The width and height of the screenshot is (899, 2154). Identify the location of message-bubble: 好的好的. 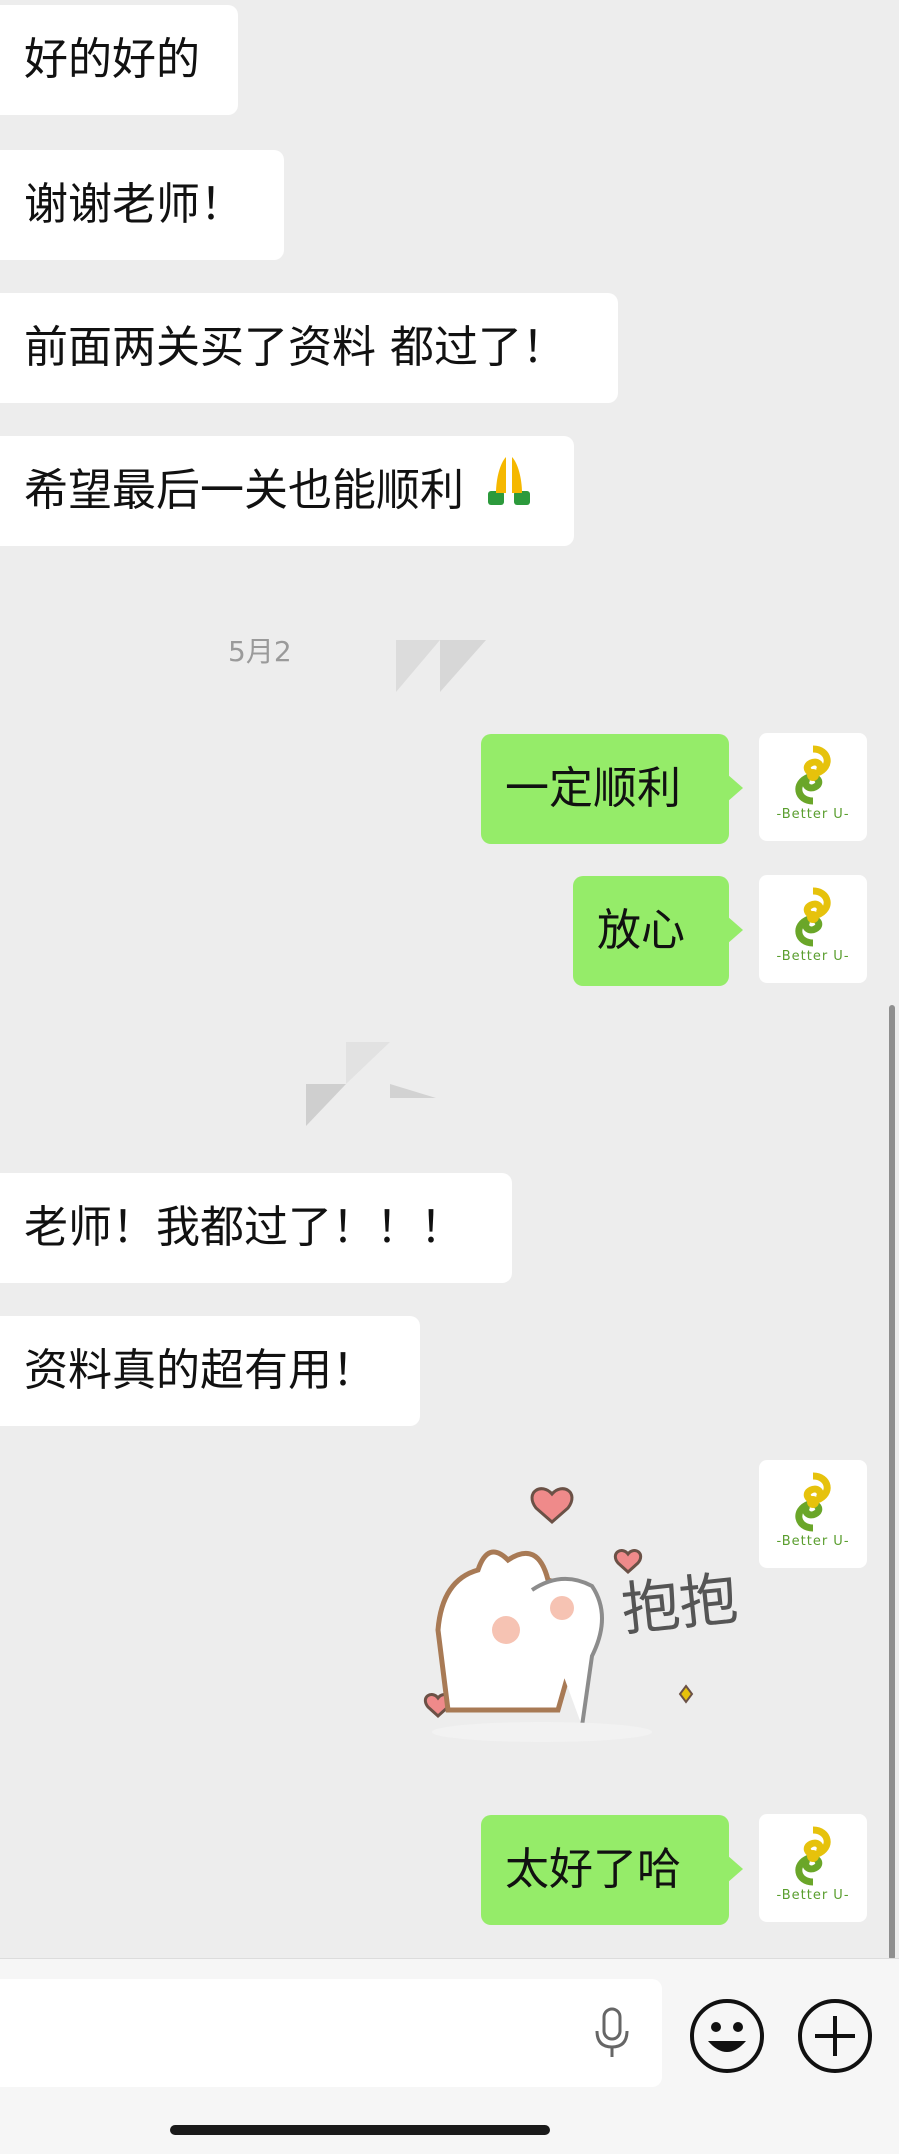
(119, 60).